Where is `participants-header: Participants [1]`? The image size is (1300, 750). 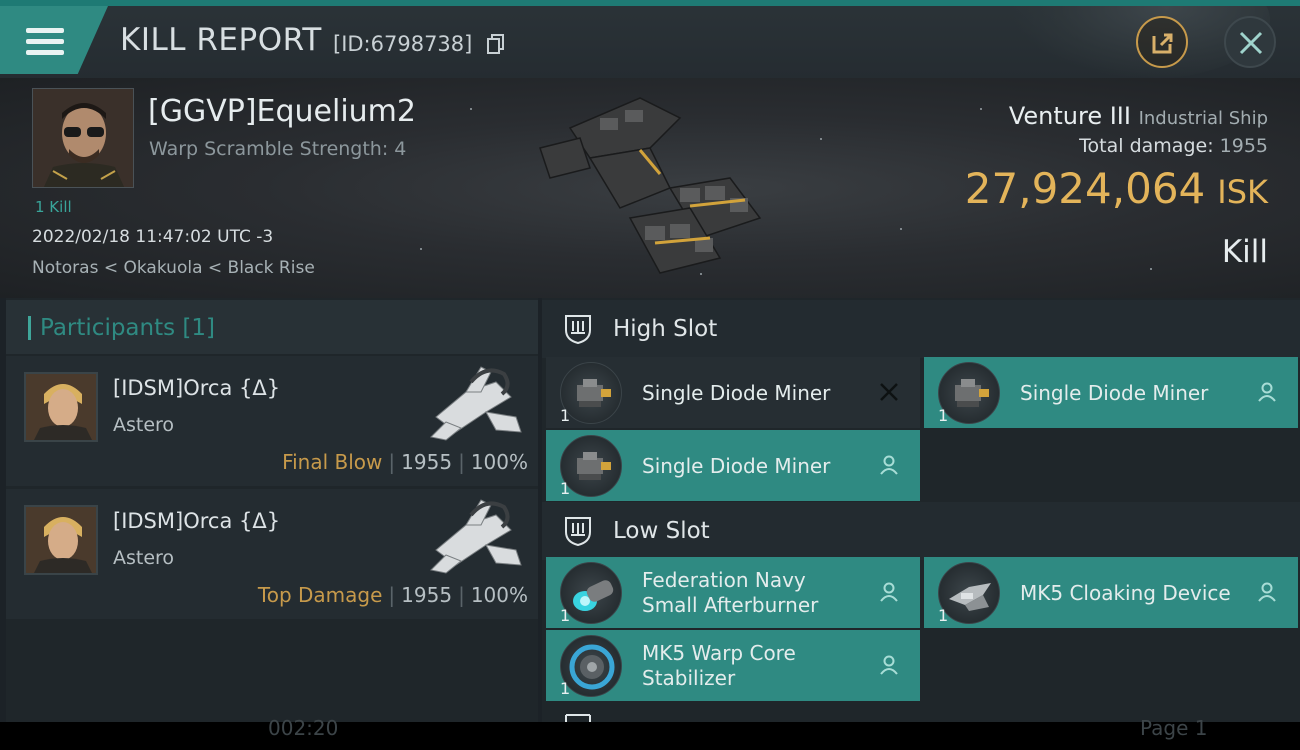
participants-header: Participants [1] is located at coordinates (272, 327).